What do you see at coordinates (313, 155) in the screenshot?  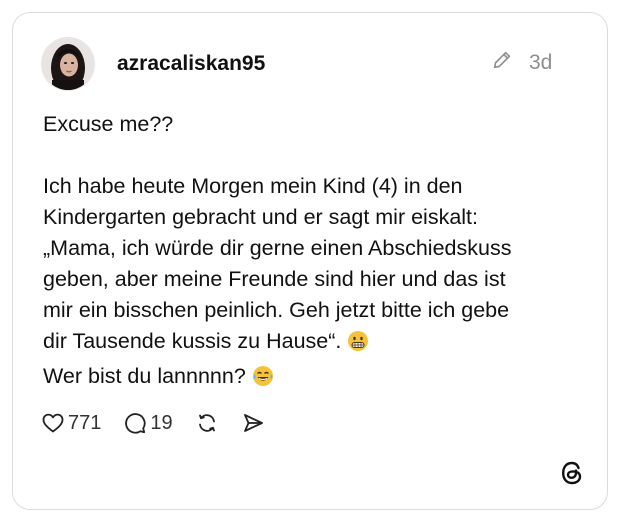 I see `post-line-blank` at bounding box center [313, 155].